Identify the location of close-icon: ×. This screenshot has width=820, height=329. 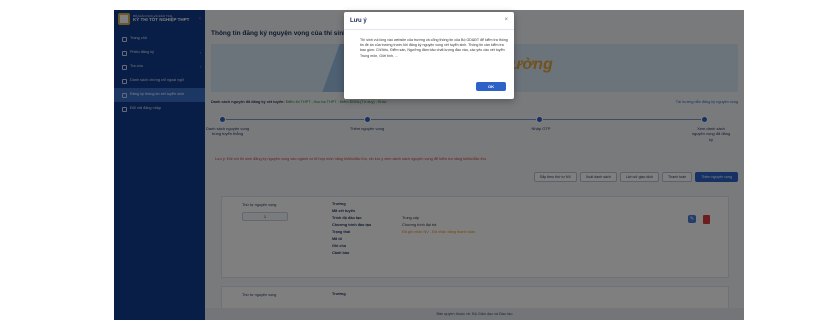
(506, 20).